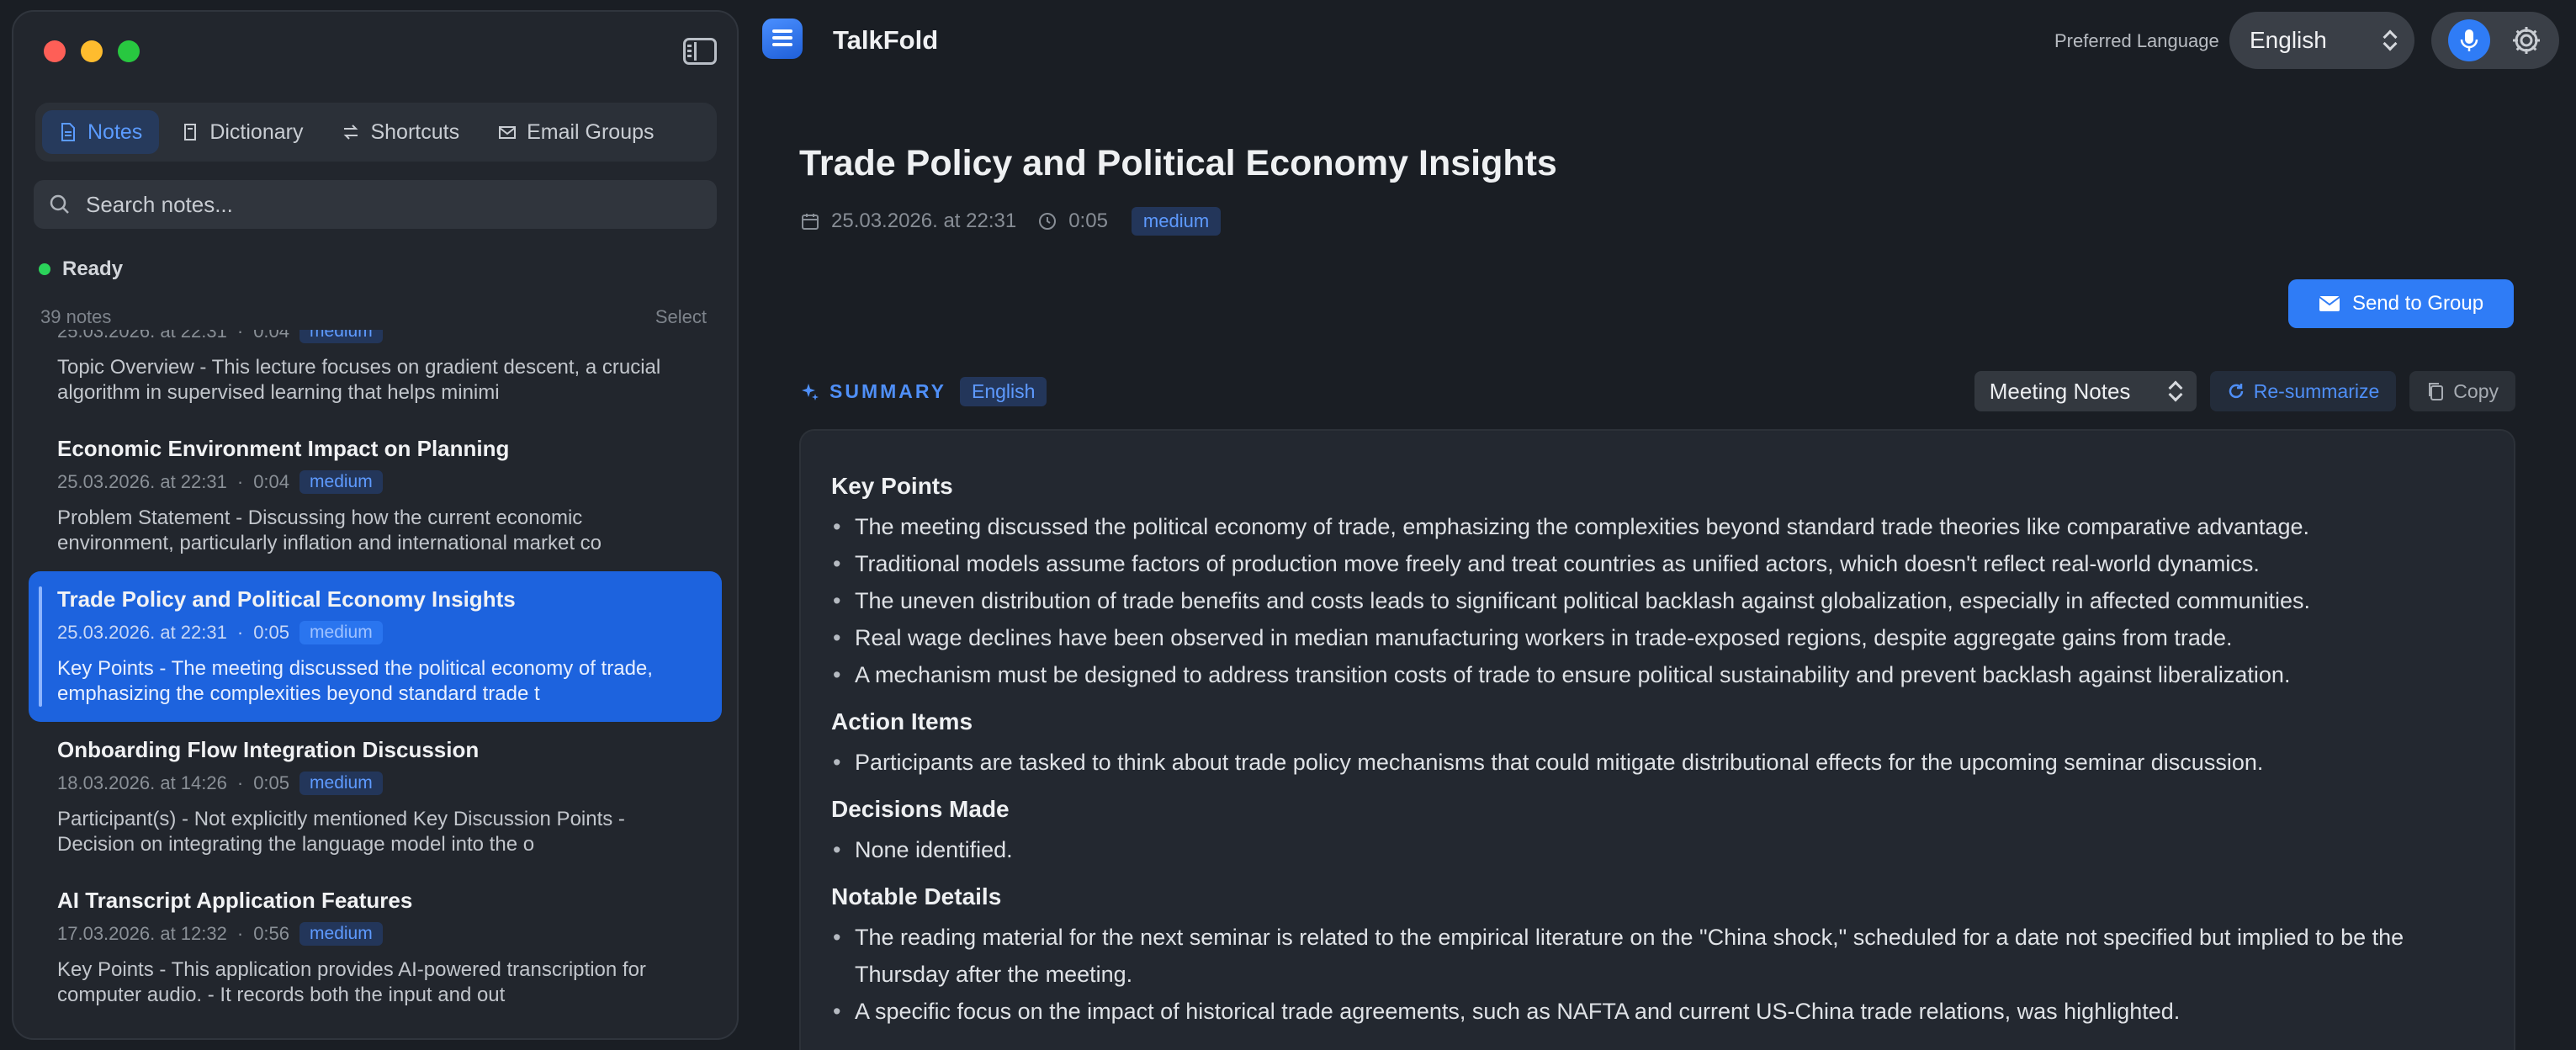 This screenshot has width=2576, height=1050. What do you see at coordinates (76, 316) in the screenshot?
I see `notes-count: 39 notes` at bounding box center [76, 316].